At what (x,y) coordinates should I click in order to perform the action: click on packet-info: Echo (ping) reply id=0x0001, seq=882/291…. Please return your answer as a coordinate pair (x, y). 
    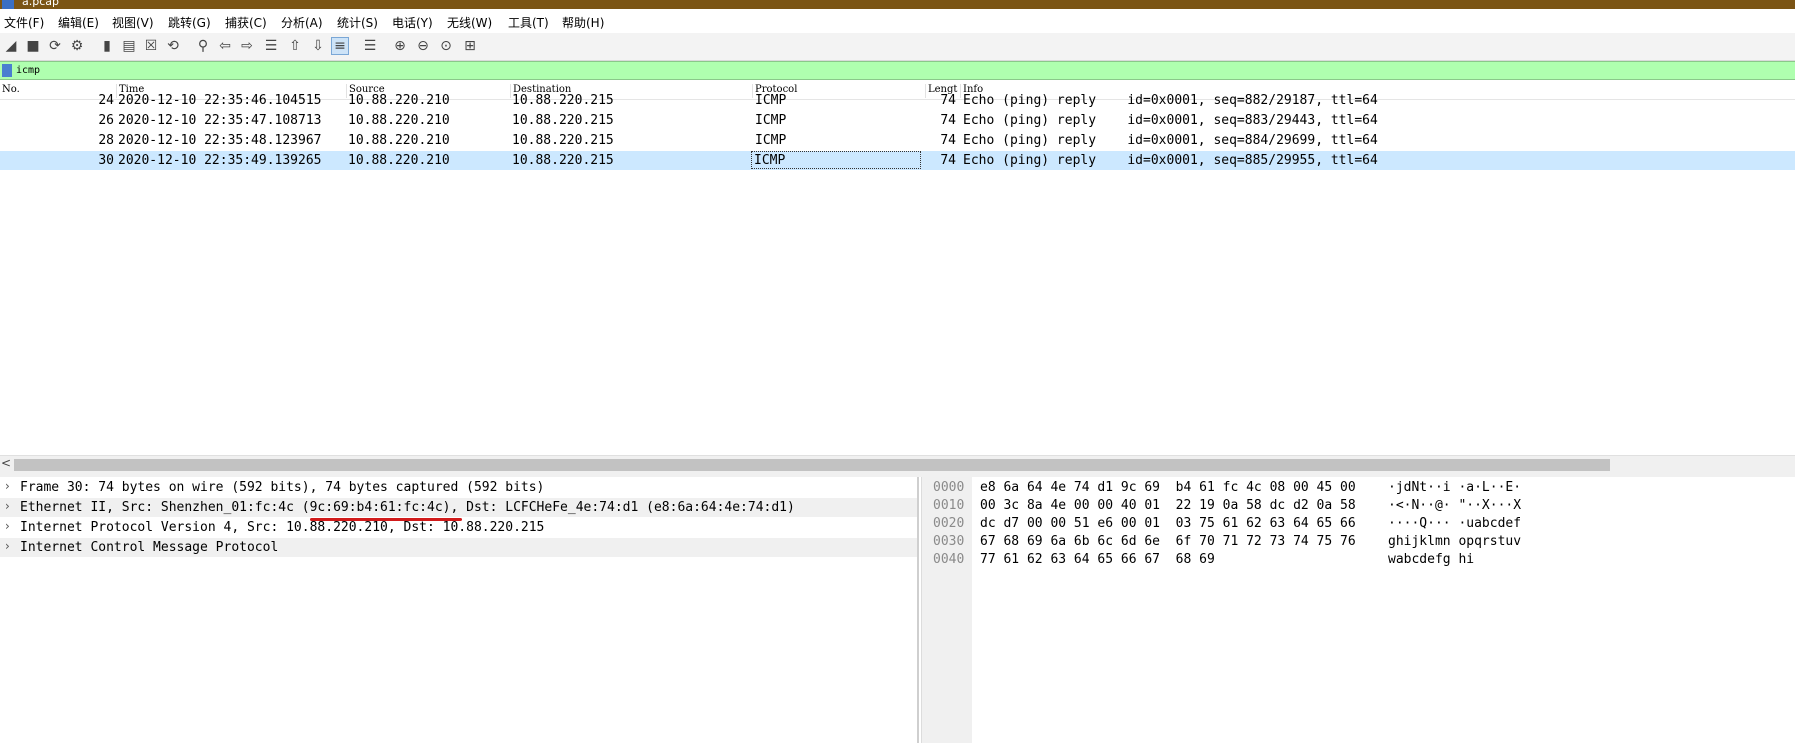
    Looking at the image, I should click on (1170, 100).